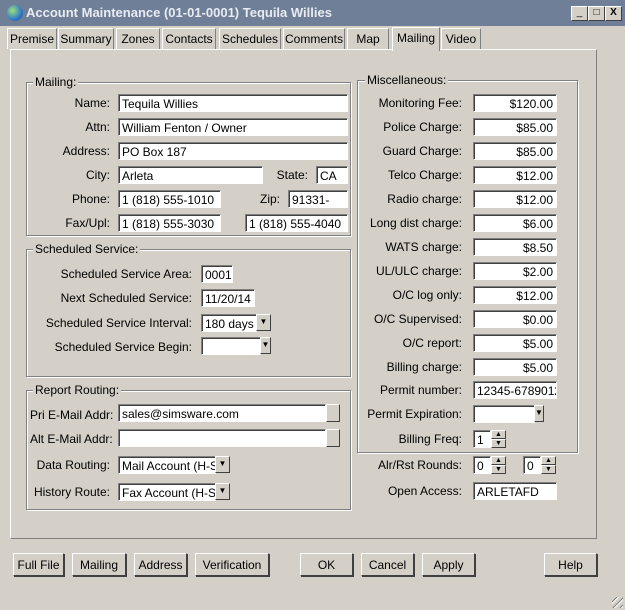 This screenshot has width=625, height=610. I want to click on app-globe-icon, so click(15, 13).